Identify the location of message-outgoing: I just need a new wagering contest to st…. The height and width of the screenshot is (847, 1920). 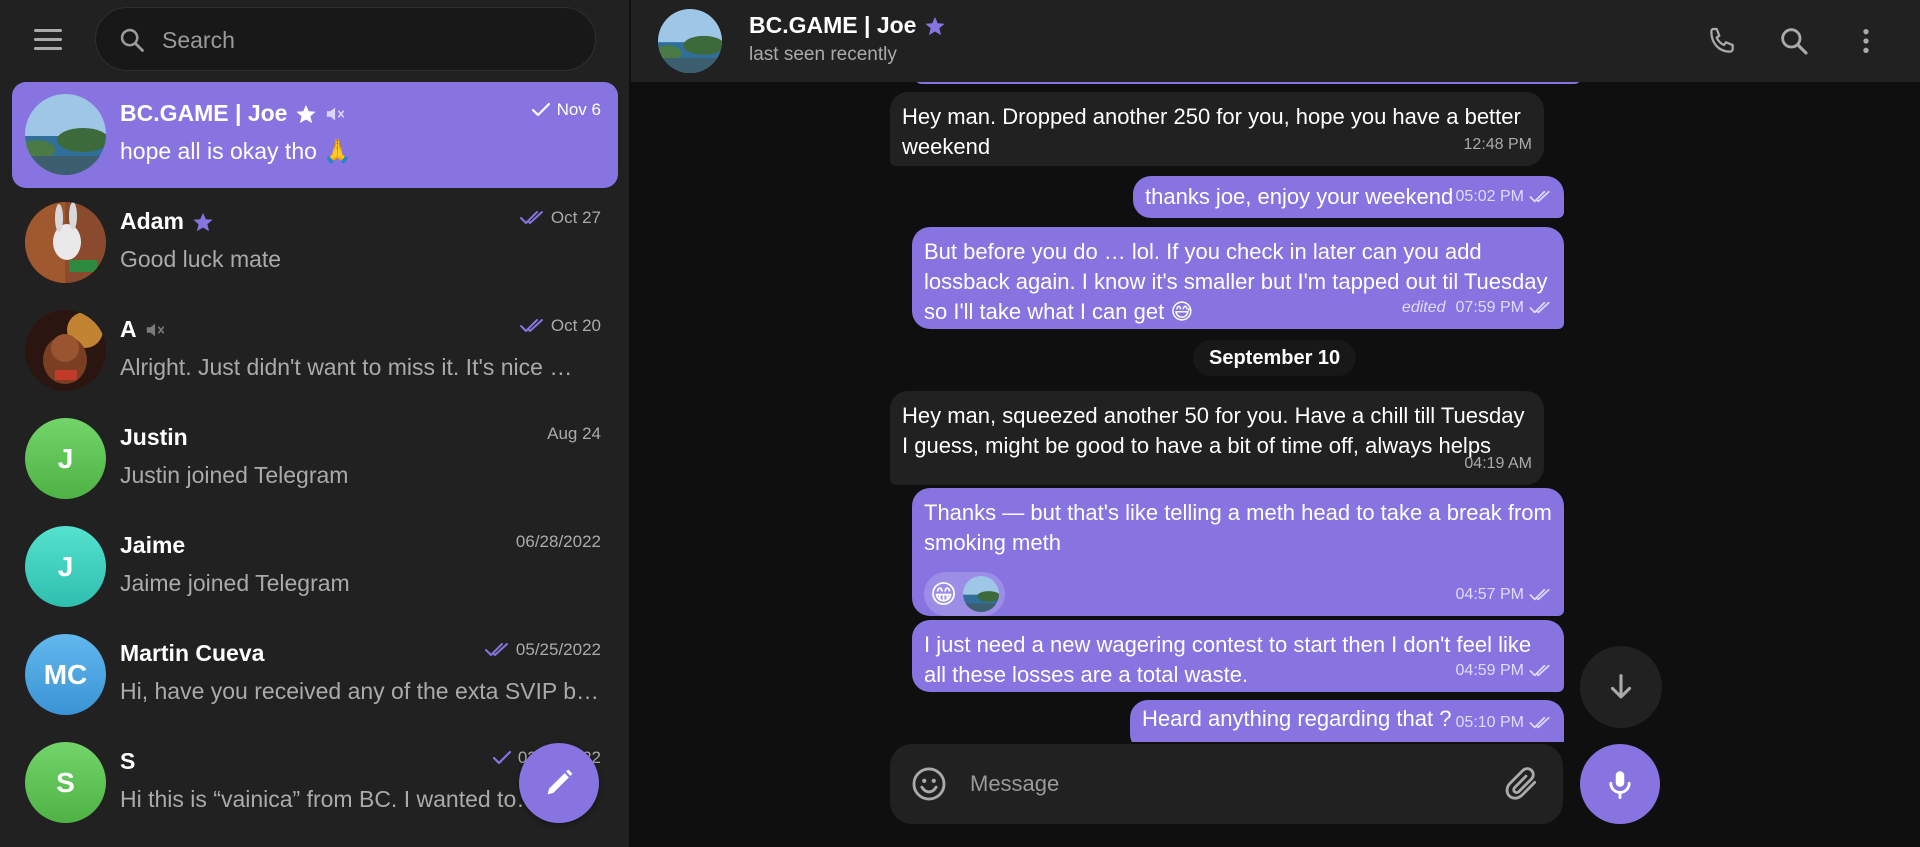
(1238, 656).